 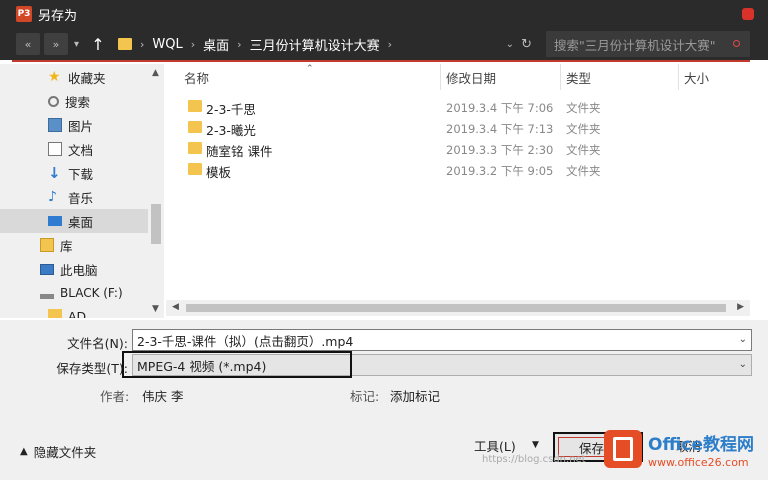 What do you see at coordinates (196, 77) in the screenshot?
I see `column-header-name: 名称` at bounding box center [196, 77].